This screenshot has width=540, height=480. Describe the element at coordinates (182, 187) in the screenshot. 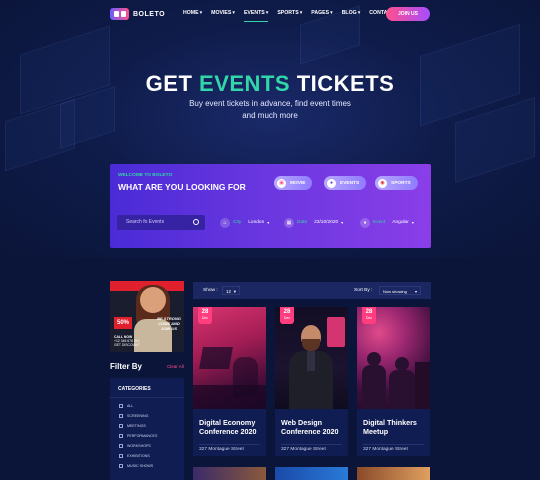

I see `search-heading: WHAT ARE YOU LOOKING FOR` at that location.